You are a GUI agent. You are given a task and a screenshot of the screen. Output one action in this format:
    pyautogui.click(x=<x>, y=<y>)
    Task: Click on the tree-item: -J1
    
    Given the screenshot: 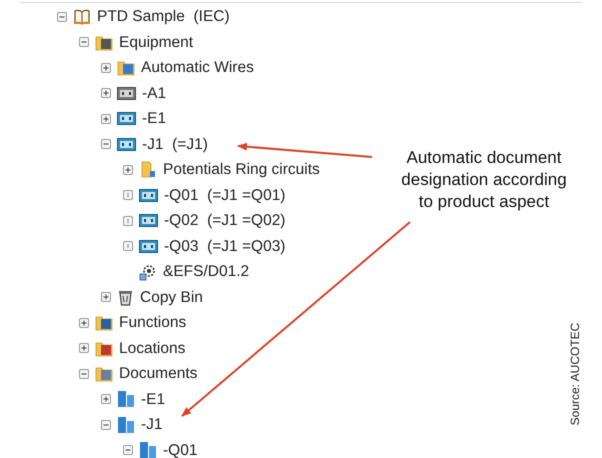 What is the action you would take?
    pyautogui.click(x=152, y=424)
    